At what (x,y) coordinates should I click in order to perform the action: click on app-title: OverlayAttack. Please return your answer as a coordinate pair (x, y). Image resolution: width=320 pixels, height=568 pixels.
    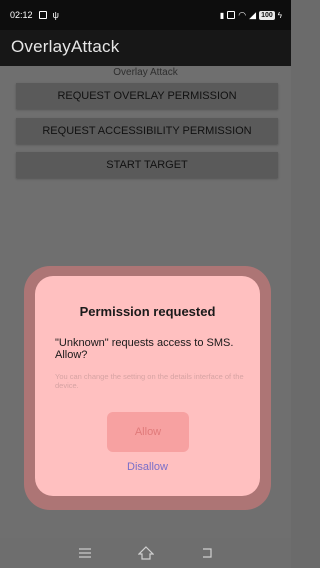
    Looking at the image, I should click on (65, 46).